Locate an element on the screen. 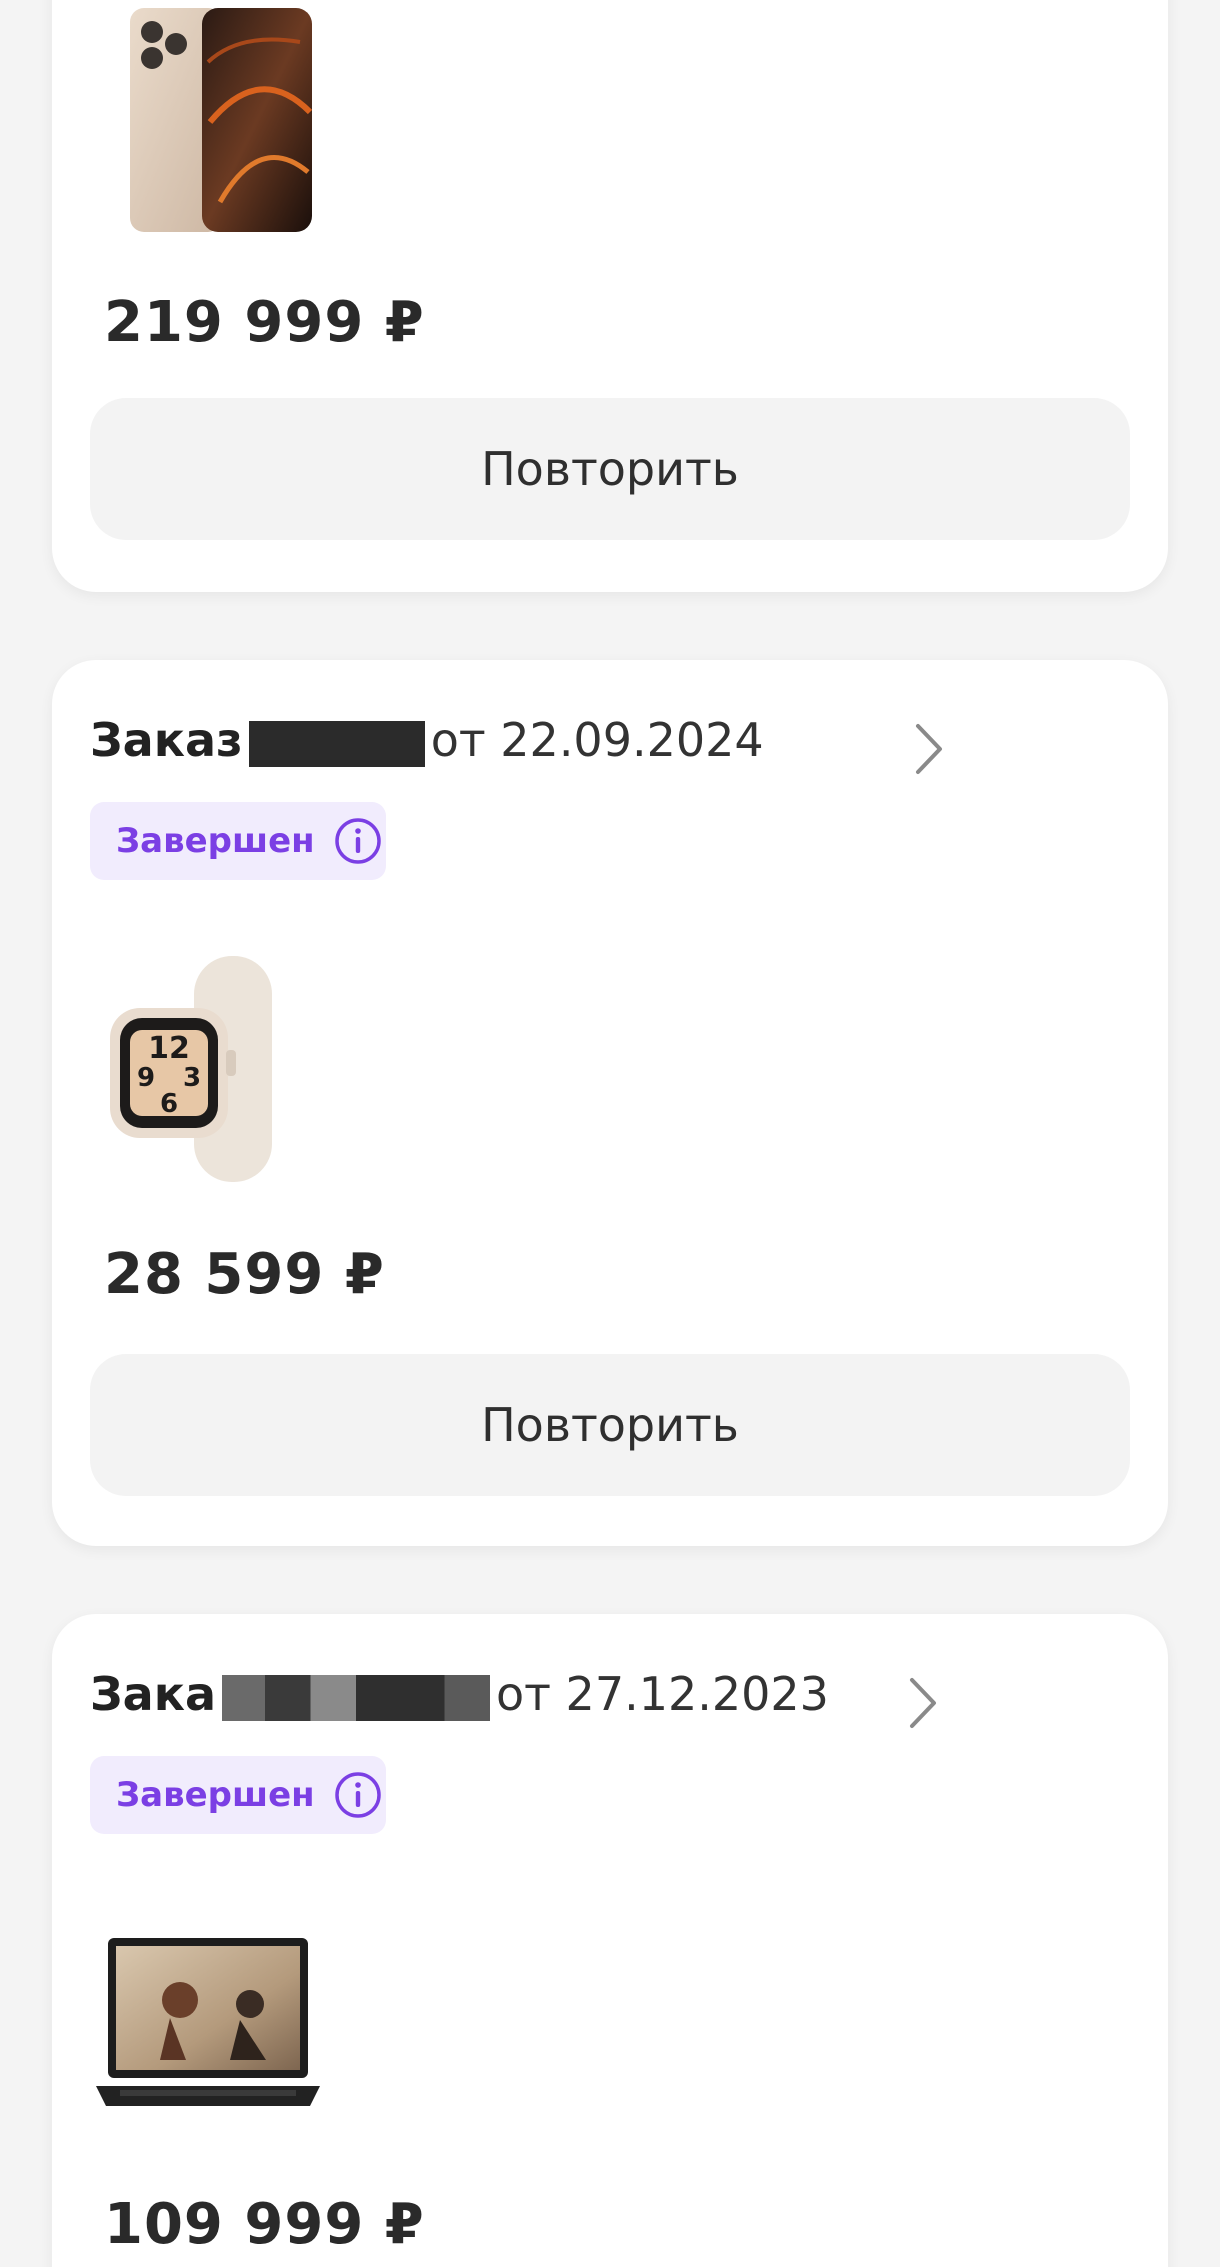 This screenshot has width=1220, height=2267. order-date: от 22.09.2024 is located at coordinates (597, 740).